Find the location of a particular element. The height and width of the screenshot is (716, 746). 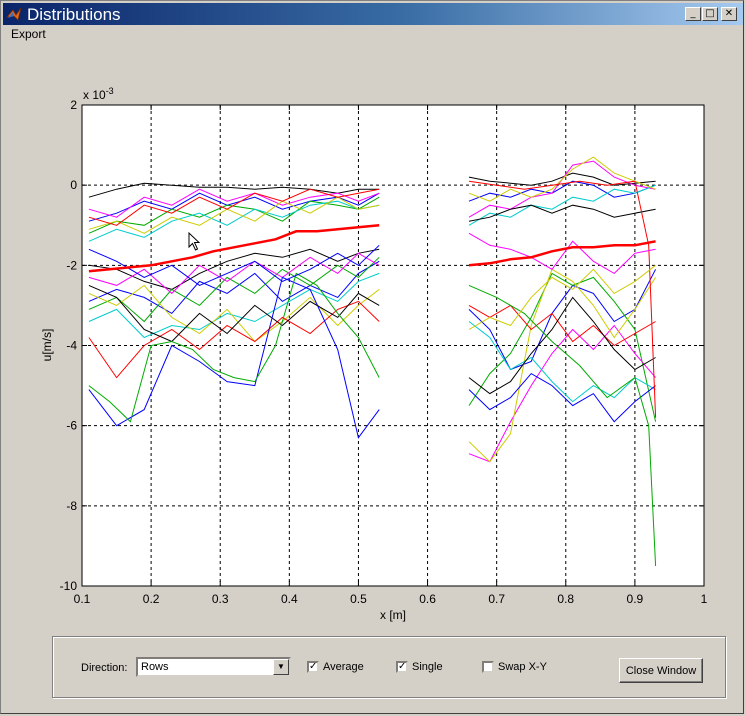

close-window-button: Close Window is located at coordinates (661, 670).